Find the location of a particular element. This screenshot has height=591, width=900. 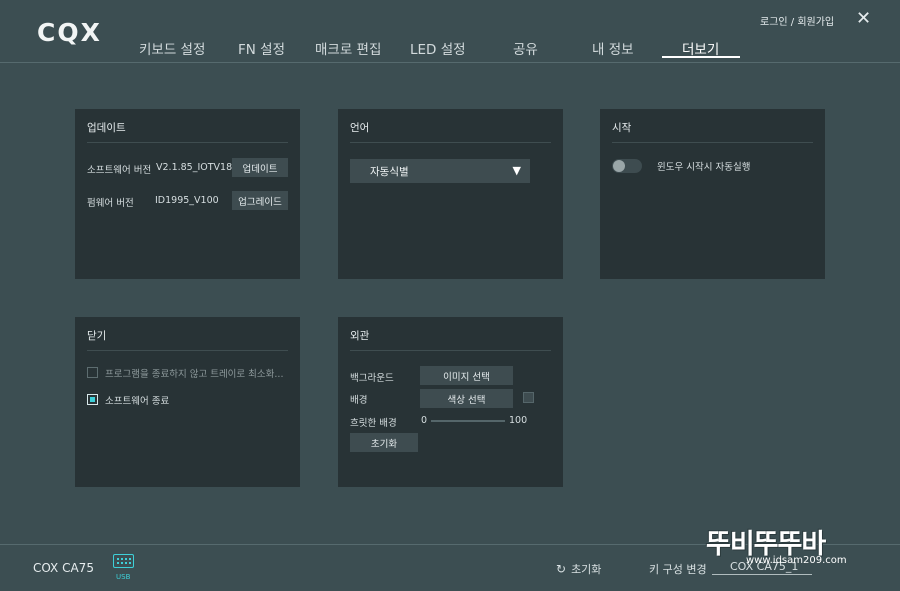

panel-title: 업데이트 is located at coordinates (106, 128).